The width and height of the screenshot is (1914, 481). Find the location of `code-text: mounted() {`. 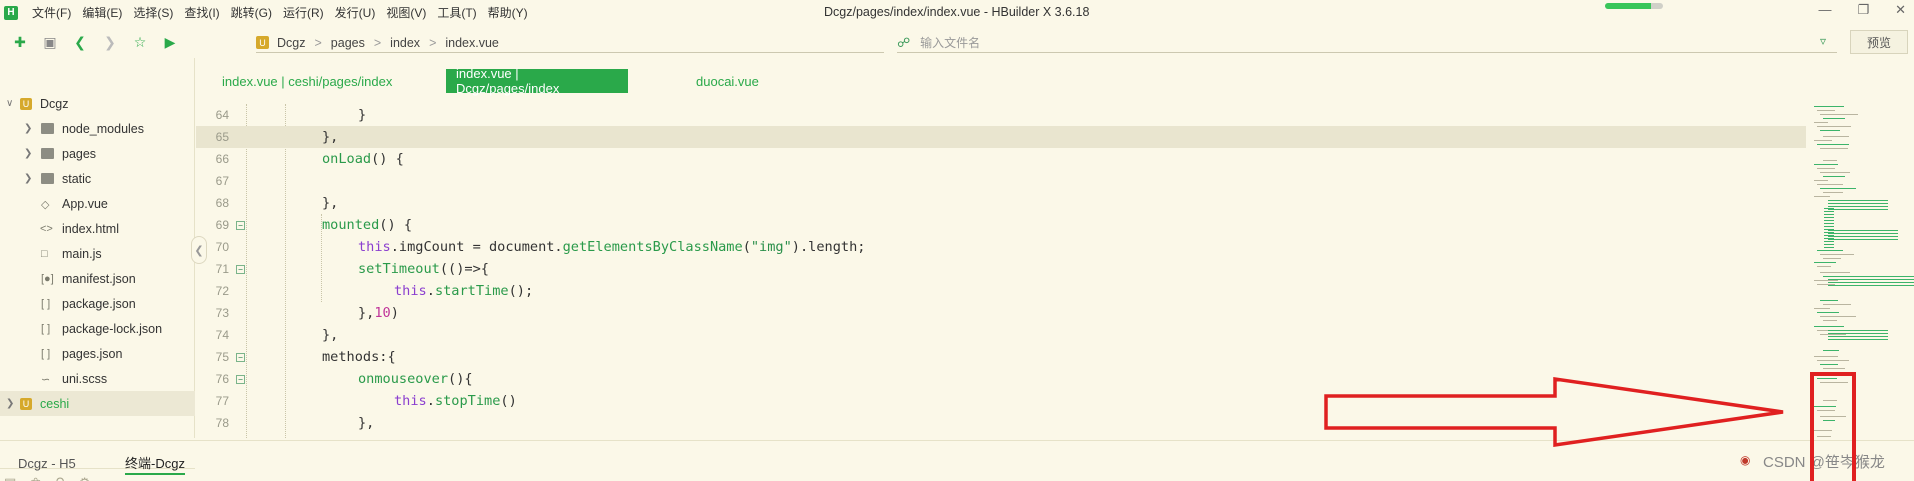

code-text: mounted() { is located at coordinates (367, 225).